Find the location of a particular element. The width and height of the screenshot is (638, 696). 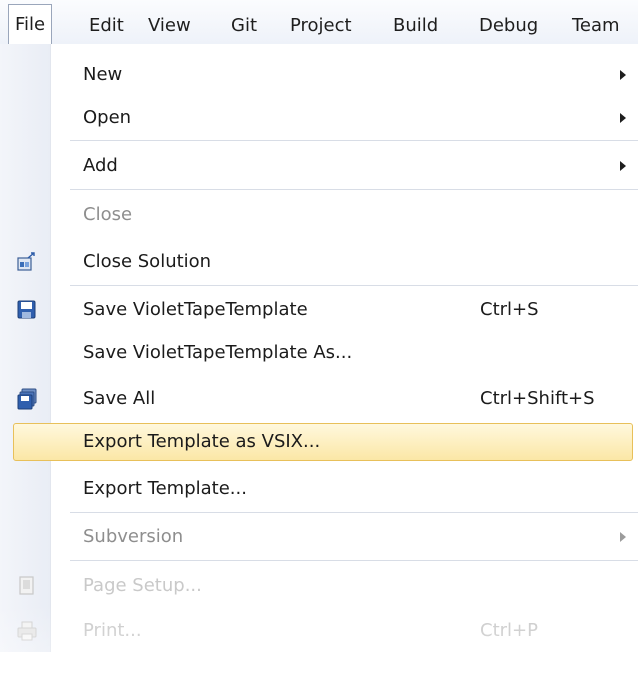

menu-edit: Edit is located at coordinates (106, 26).